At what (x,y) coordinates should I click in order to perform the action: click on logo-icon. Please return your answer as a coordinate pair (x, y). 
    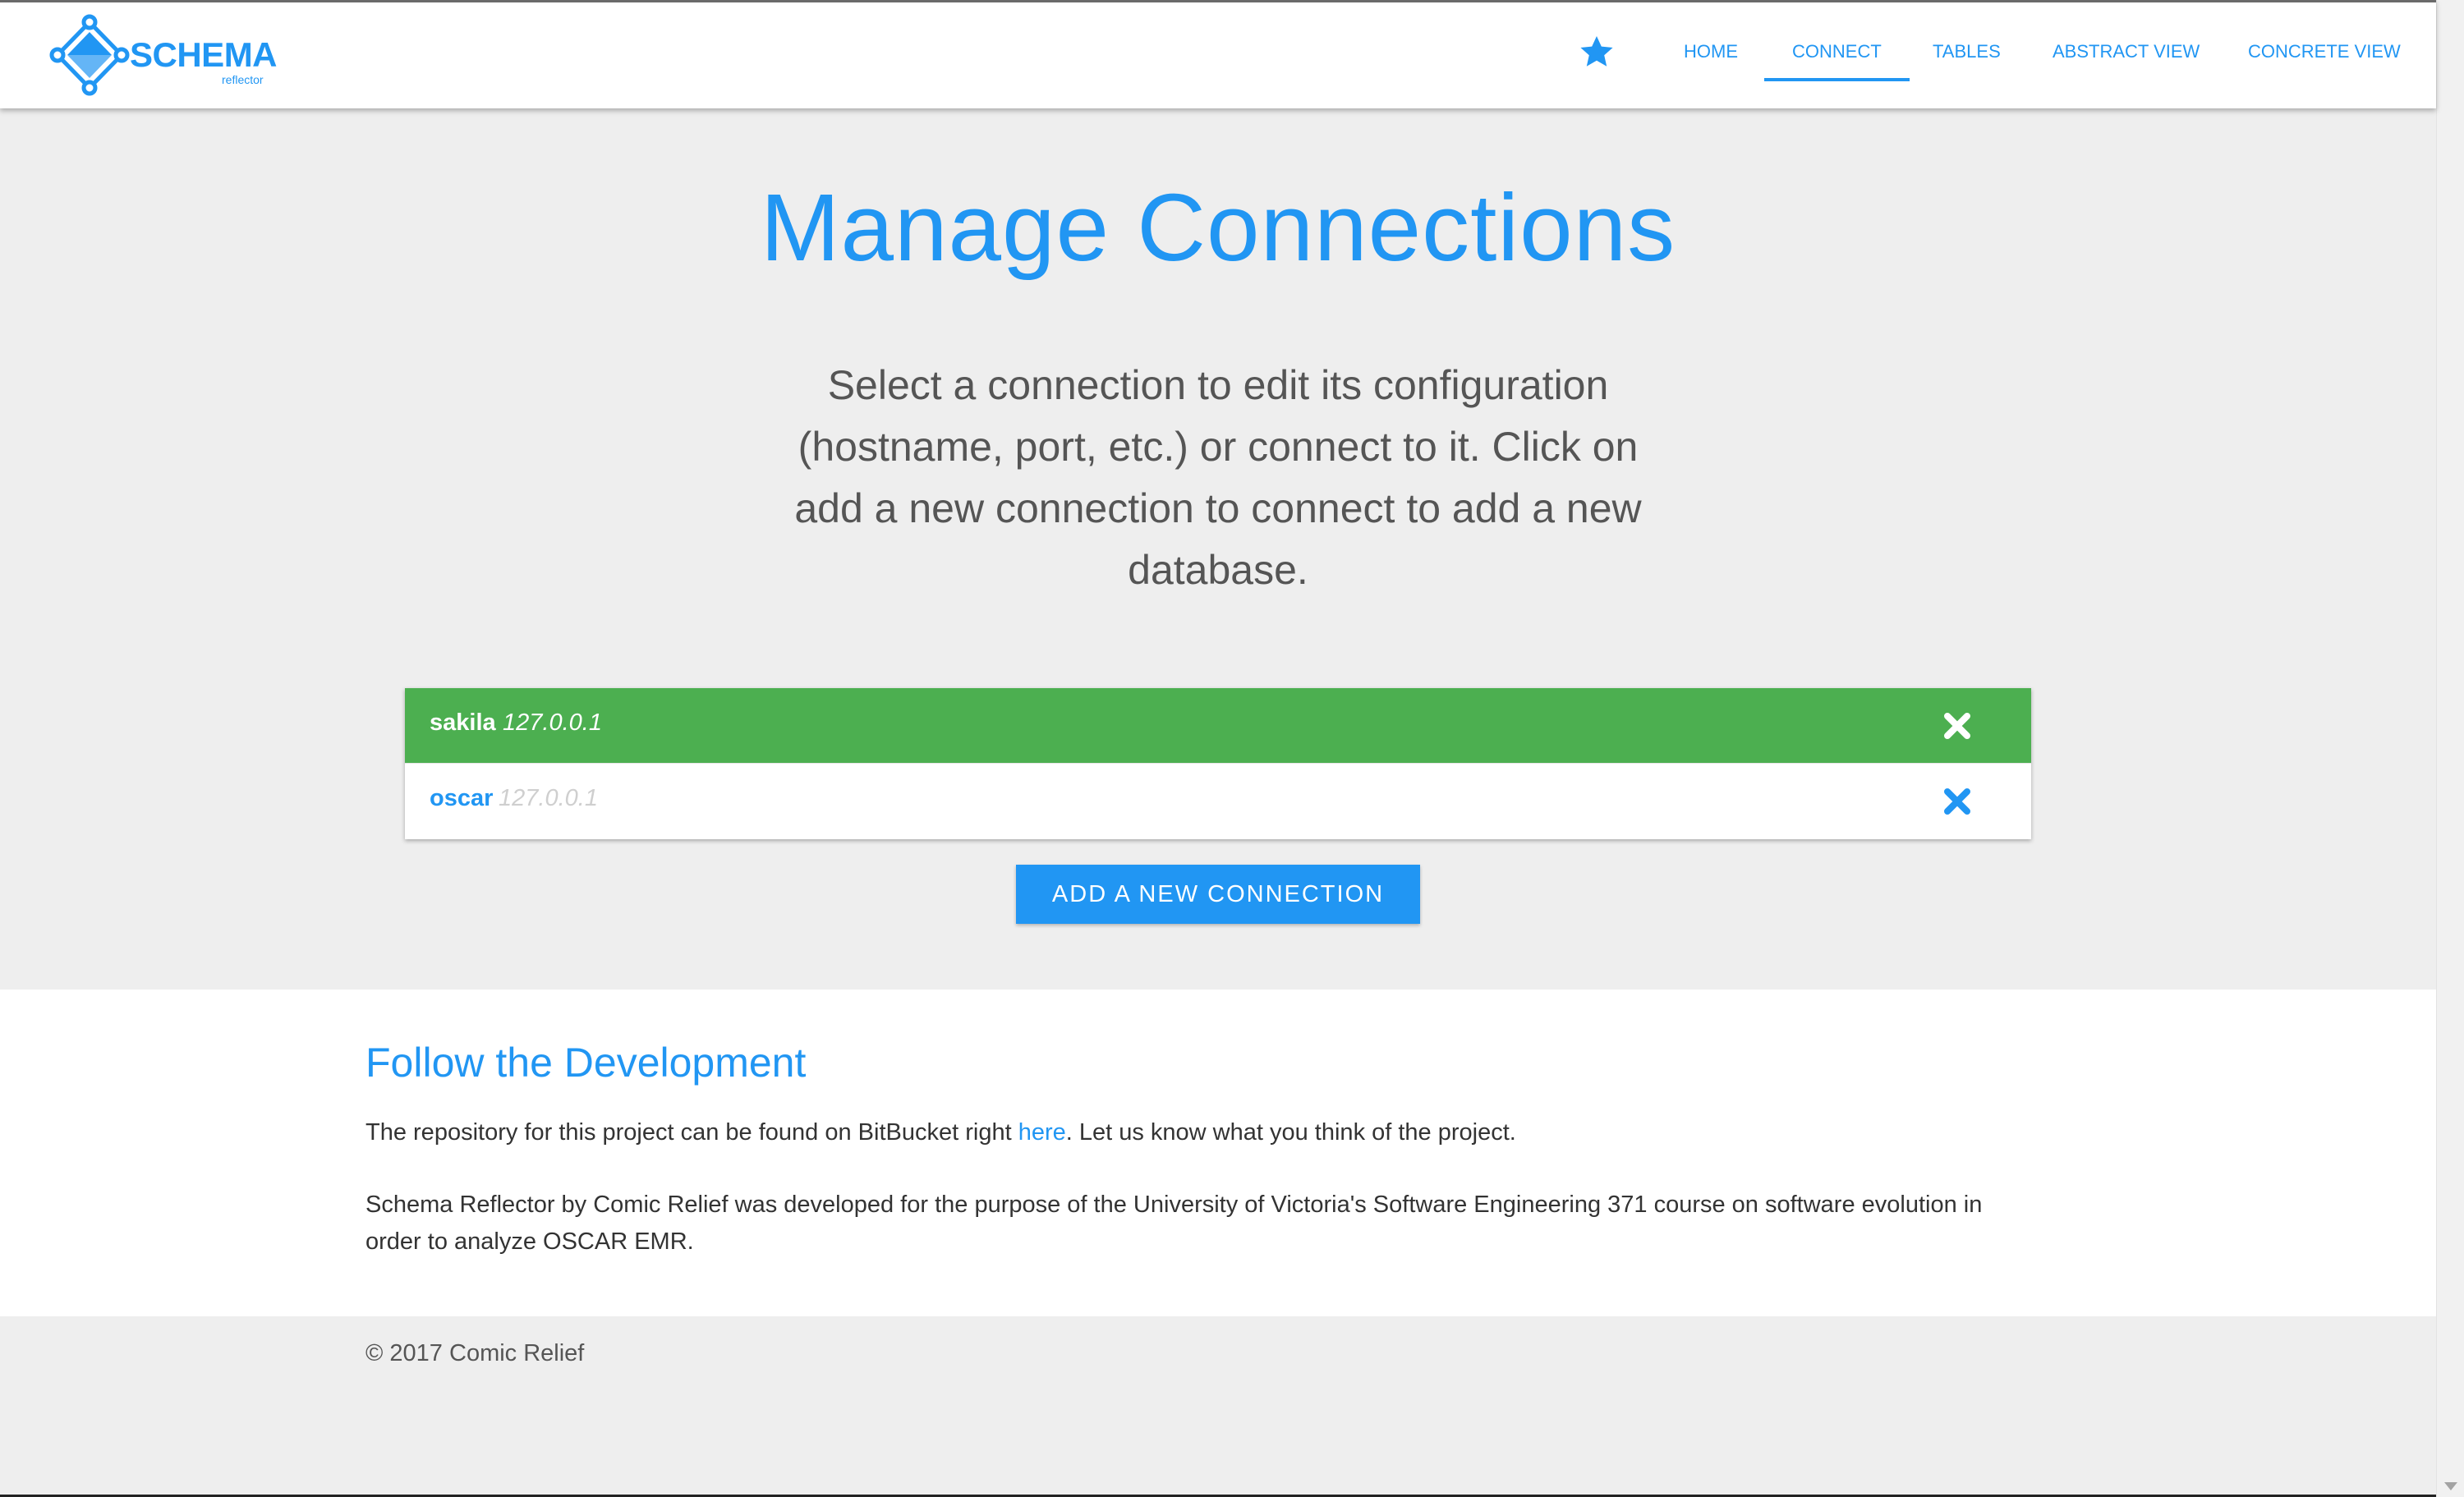
    Looking at the image, I should click on (89, 55).